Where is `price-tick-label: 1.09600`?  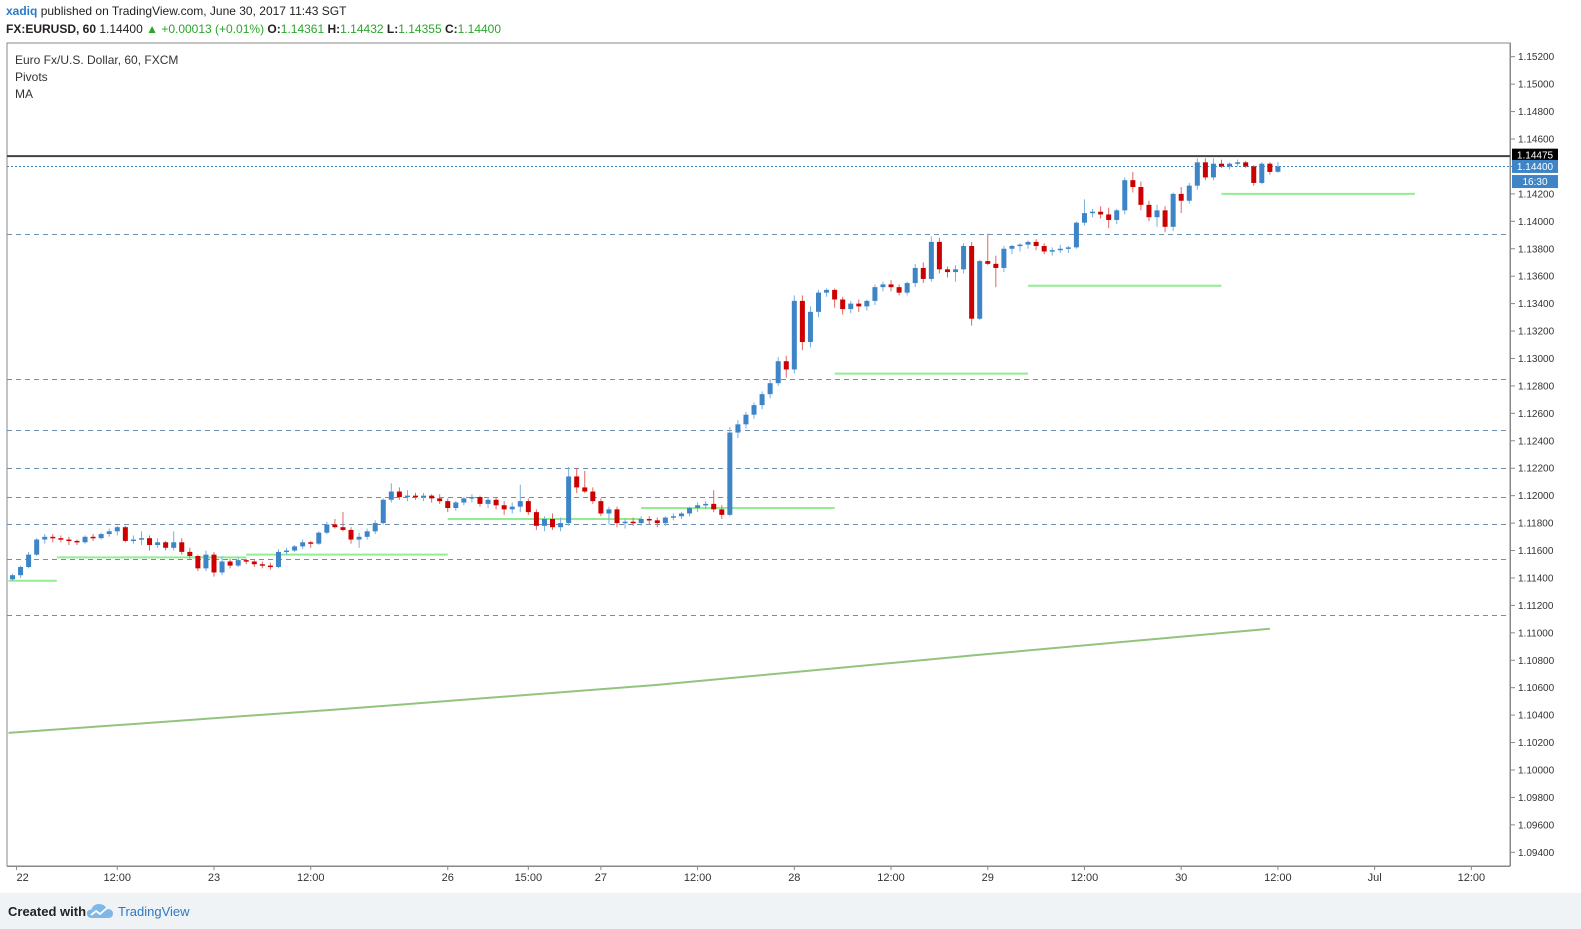
price-tick-label: 1.09600 is located at coordinates (1536, 825).